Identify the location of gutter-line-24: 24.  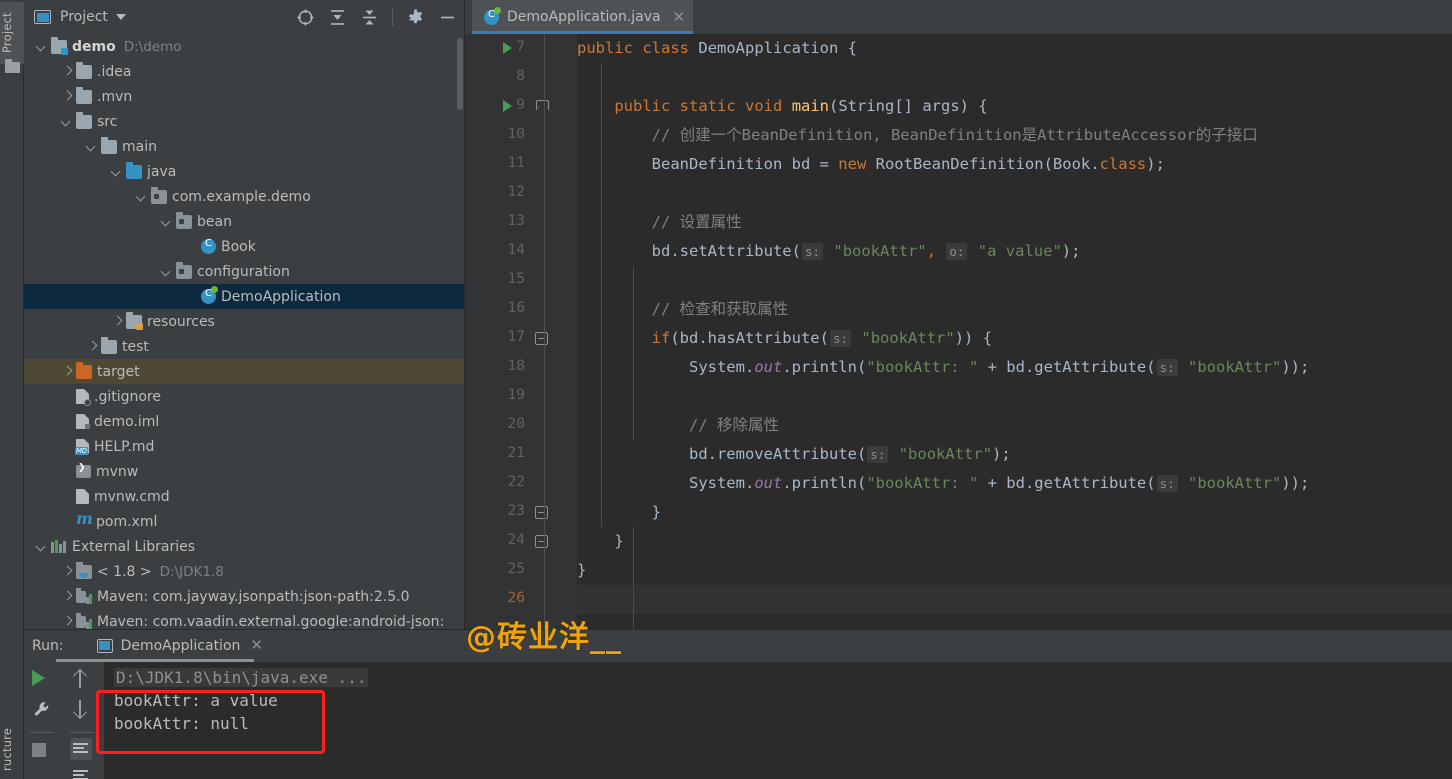
(521, 541).